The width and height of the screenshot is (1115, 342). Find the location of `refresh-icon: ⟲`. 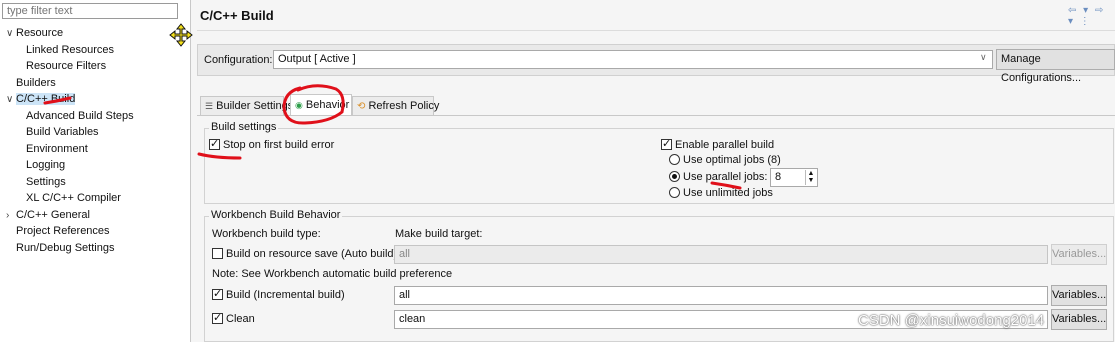

refresh-icon: ⟲ is located at coordinates (361, 106).